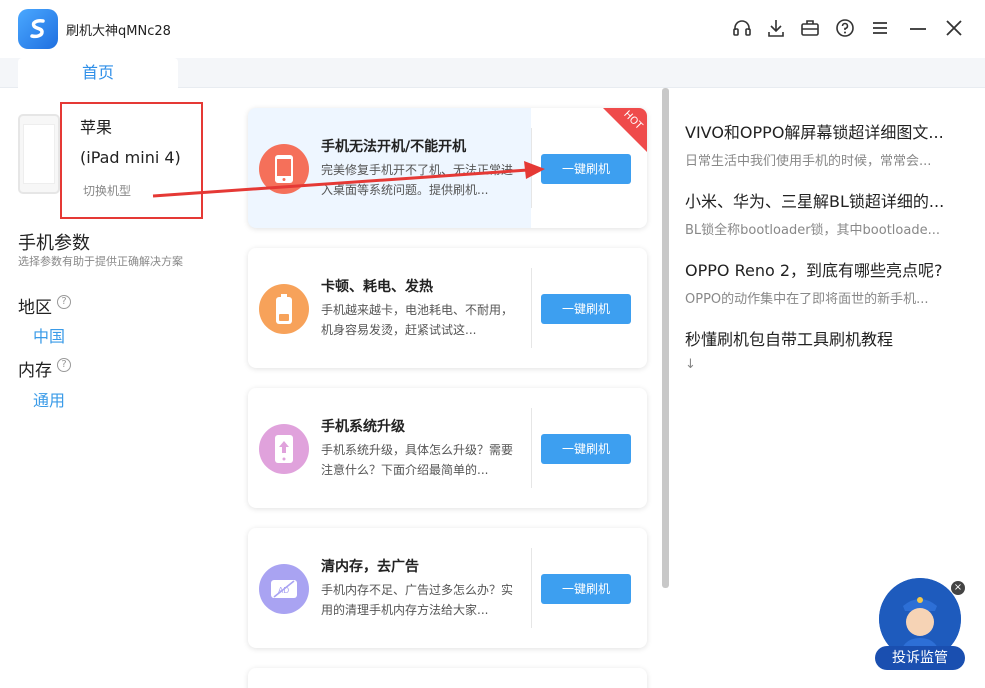 The height and width of the screenshot is (688, 985). I want to click on app-title: 刷机大神qMNc28, so click(118, 31).